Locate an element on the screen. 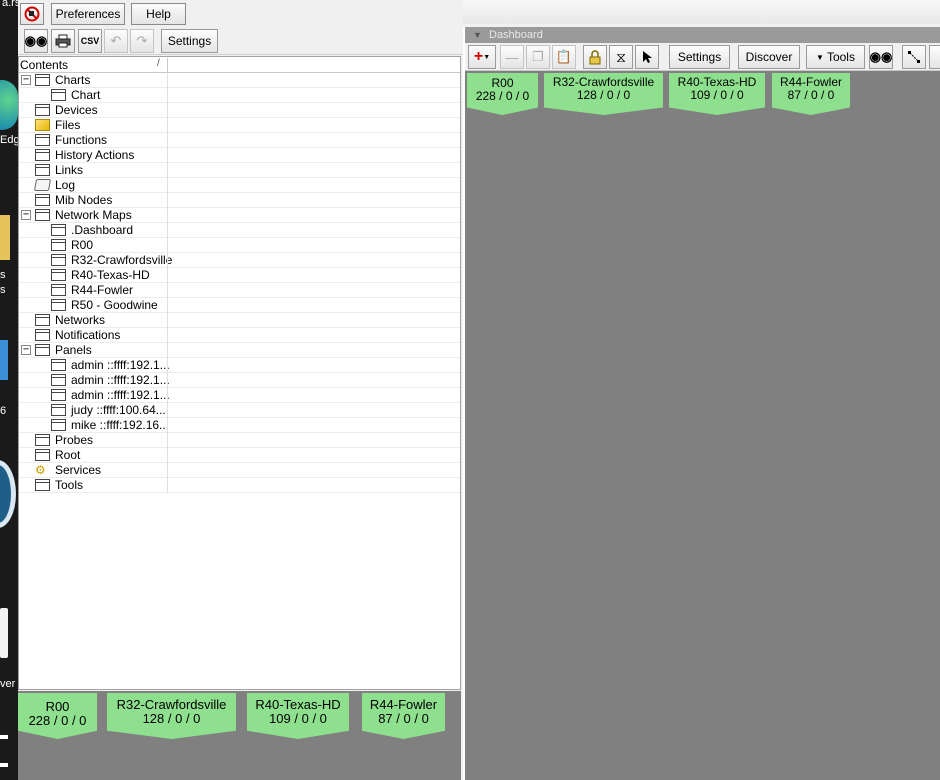  document-icon is located at coordinates (4, 633).